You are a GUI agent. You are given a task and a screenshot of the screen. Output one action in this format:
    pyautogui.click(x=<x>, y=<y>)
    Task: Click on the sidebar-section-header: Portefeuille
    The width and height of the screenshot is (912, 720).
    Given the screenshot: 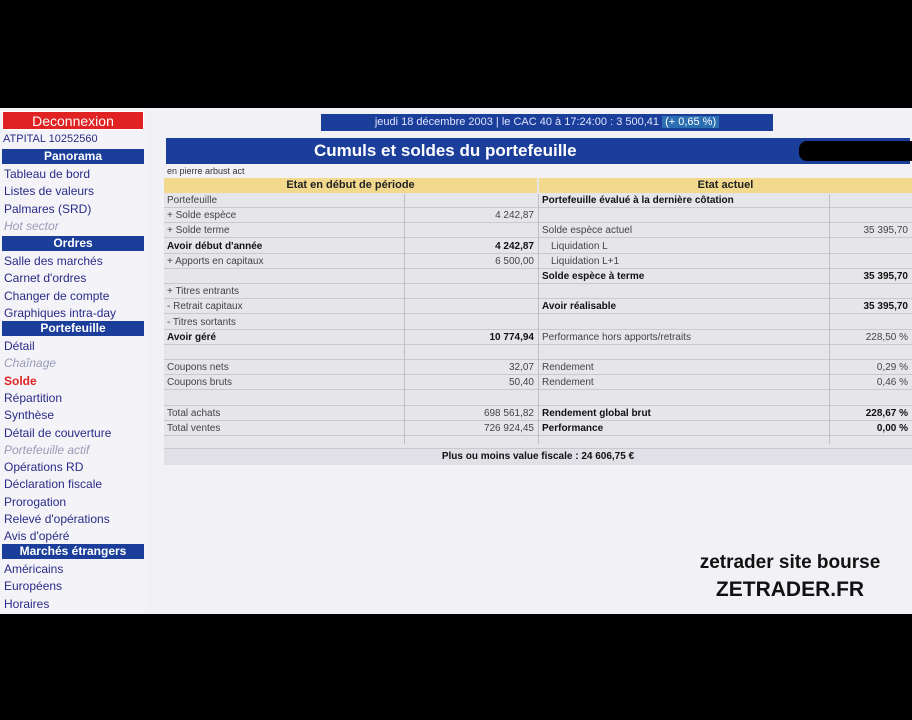 What is the action you would take?
    pyautogui.click(x=73, y=328)
    